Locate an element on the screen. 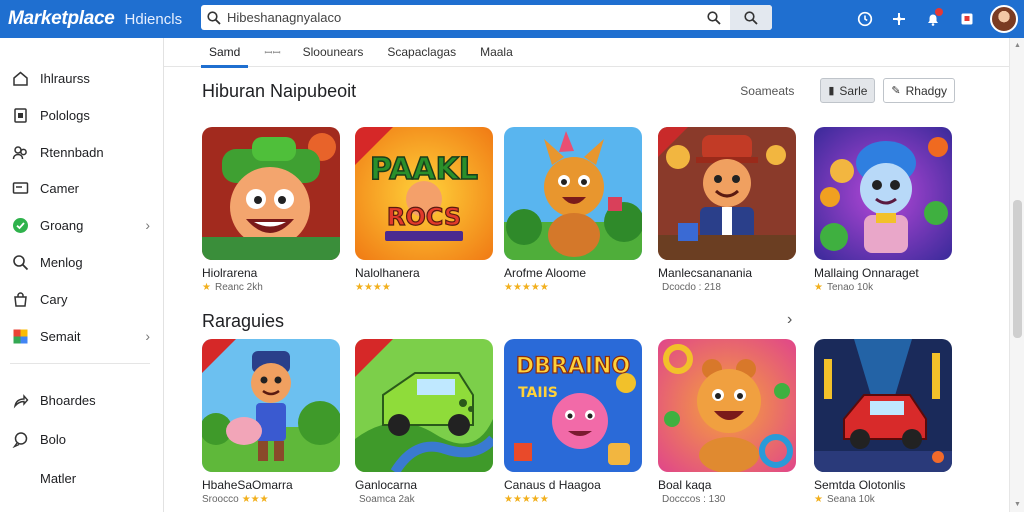 This screenshot has width=1024, height=512. sidebar-item-1: Ihlraurss is located at coordinates (82, 78).